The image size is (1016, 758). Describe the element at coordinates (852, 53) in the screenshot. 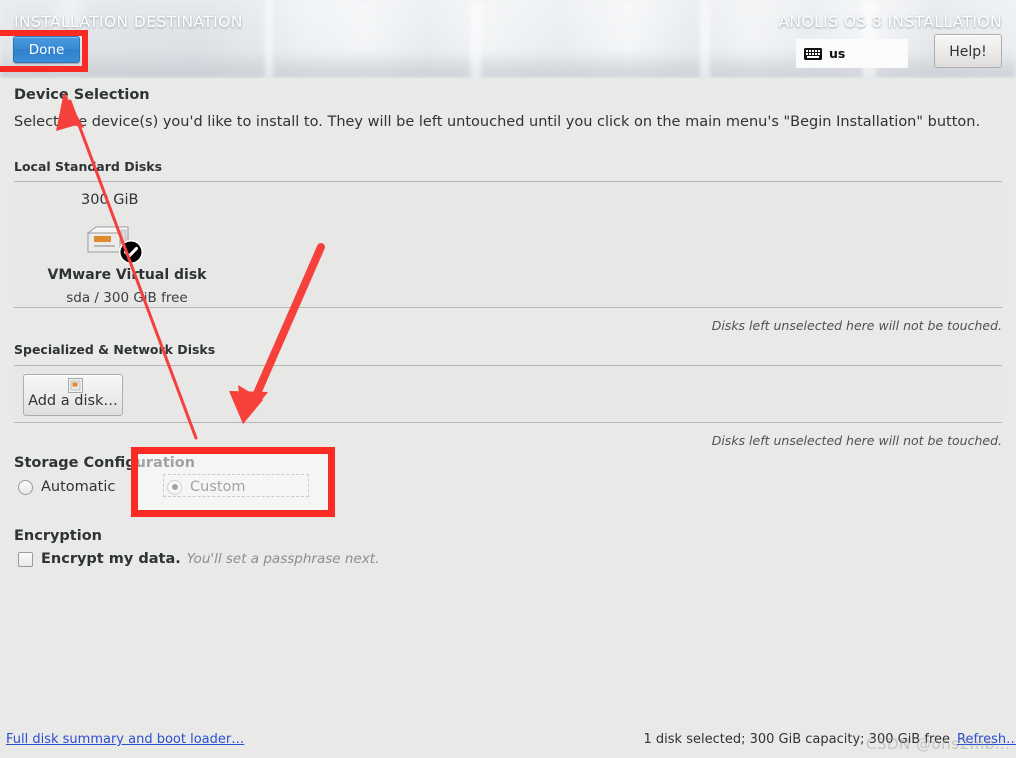

I see `keyboard-layout-indicator: us` at that location.